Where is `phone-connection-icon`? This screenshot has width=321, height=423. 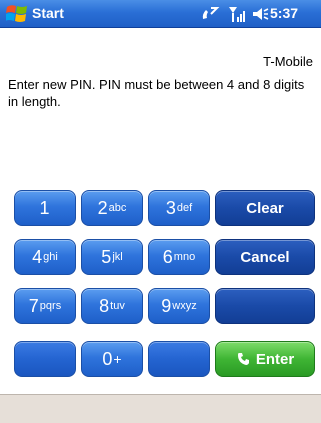
phone-connection-icon is located at coordinates (210, 14).